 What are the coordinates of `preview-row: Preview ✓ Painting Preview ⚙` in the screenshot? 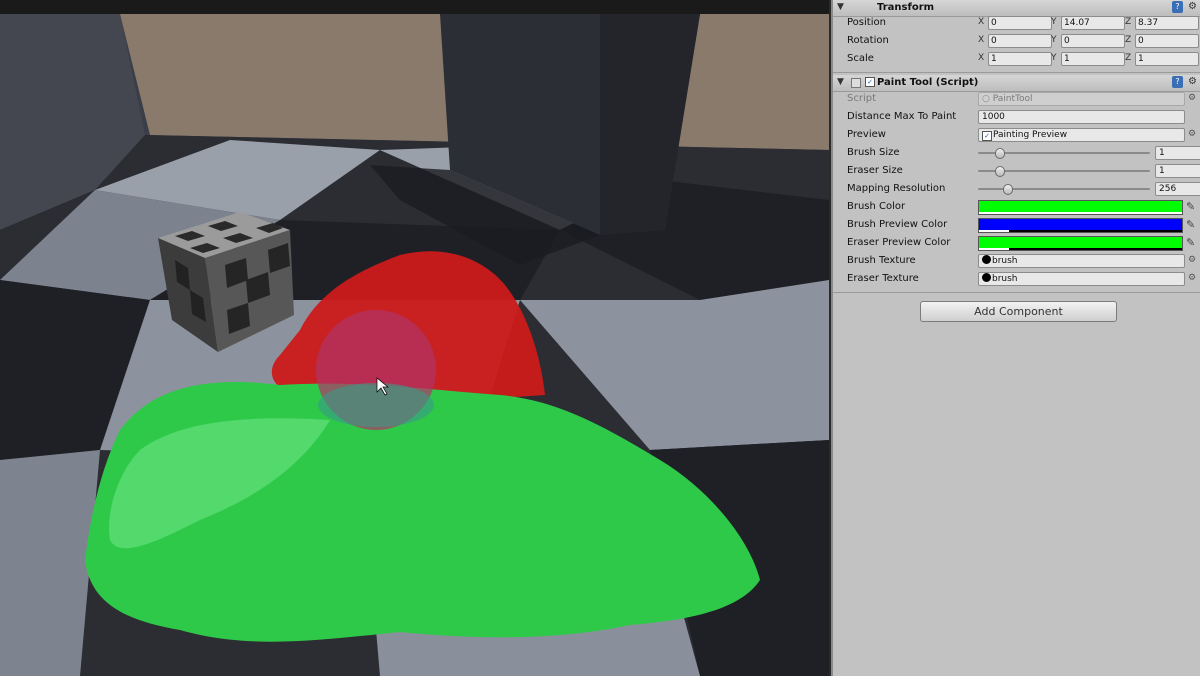 It's located at (1016, 135).